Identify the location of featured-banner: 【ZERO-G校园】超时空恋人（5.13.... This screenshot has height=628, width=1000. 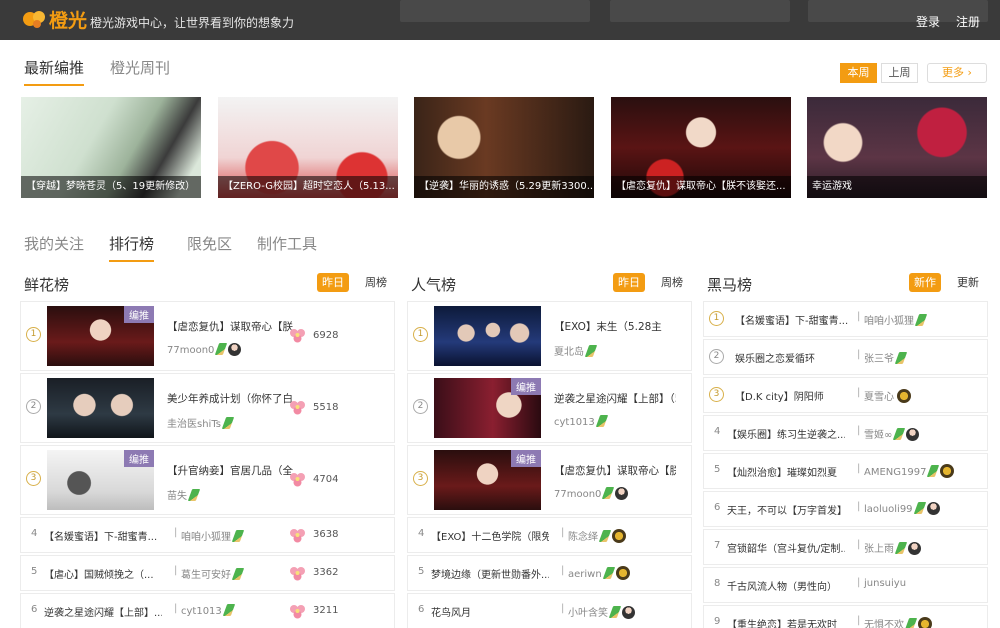
(308, 147).